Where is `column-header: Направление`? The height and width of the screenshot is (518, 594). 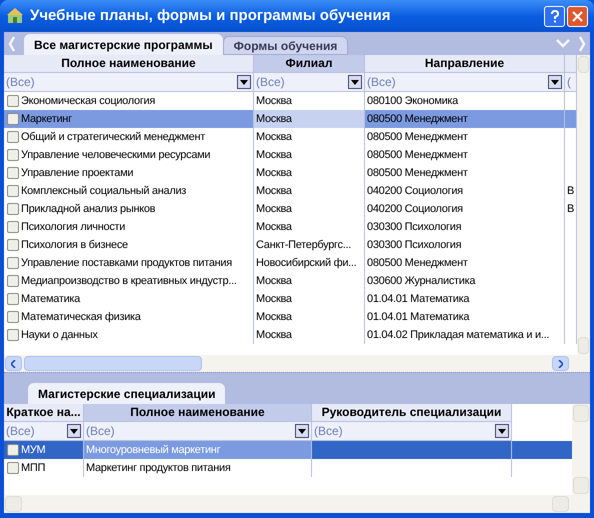 column-header: Направление is located at coordinates (465, 64).